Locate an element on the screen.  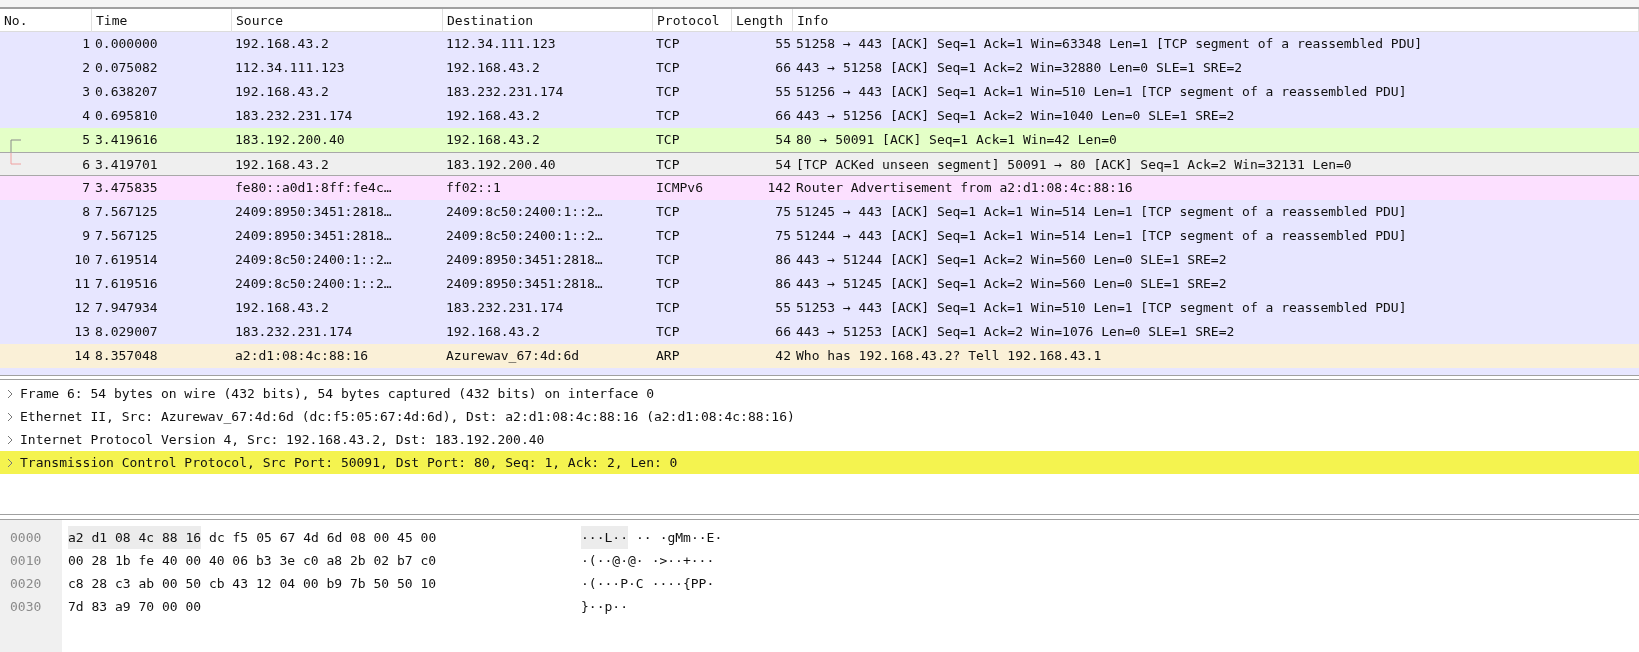
table-cell-text: 51258 → 443 [ACK] Seq=1 Ack=1 Win=63348 Len=1 [TCP segment of a reassembled PDU] is located at coordinates (1109, 44).